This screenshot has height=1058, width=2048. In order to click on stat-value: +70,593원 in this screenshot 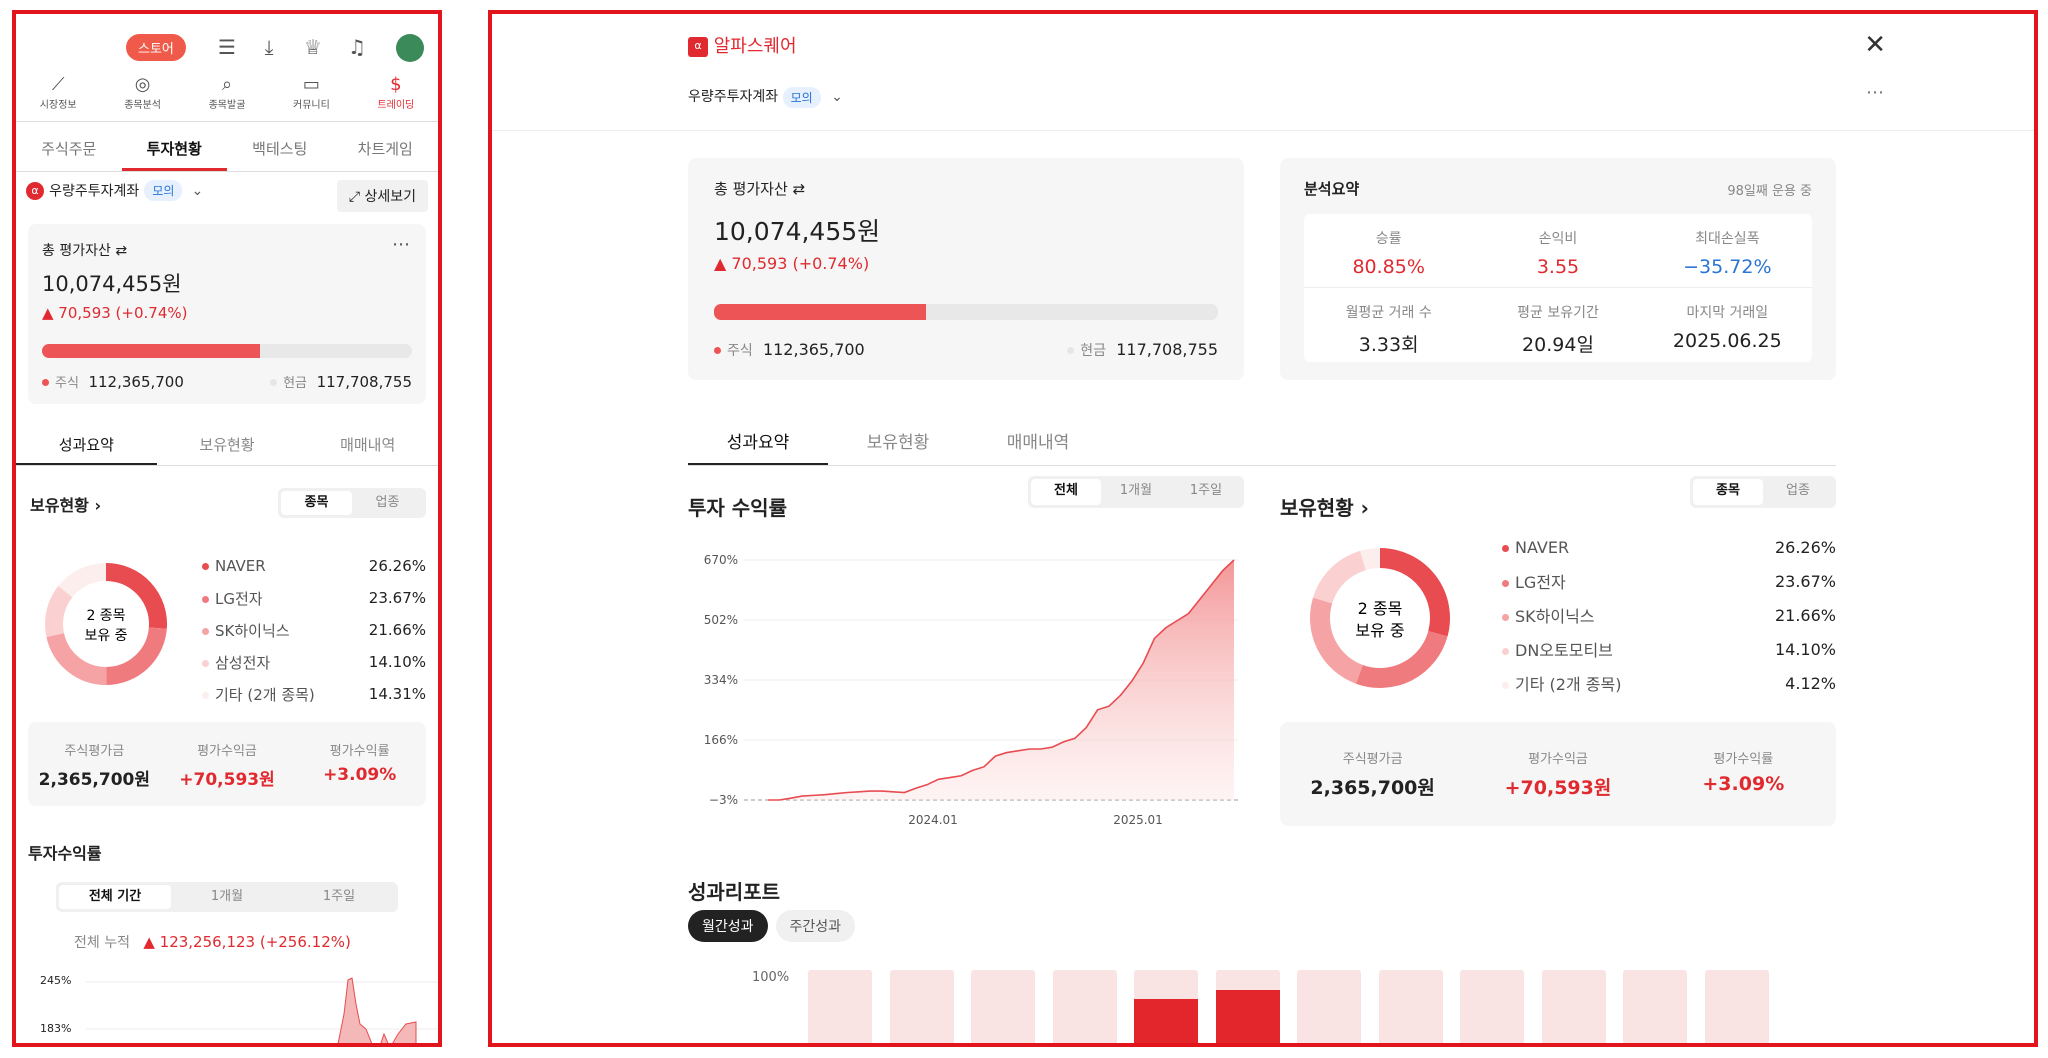, I will do `click(1558, 788)`.